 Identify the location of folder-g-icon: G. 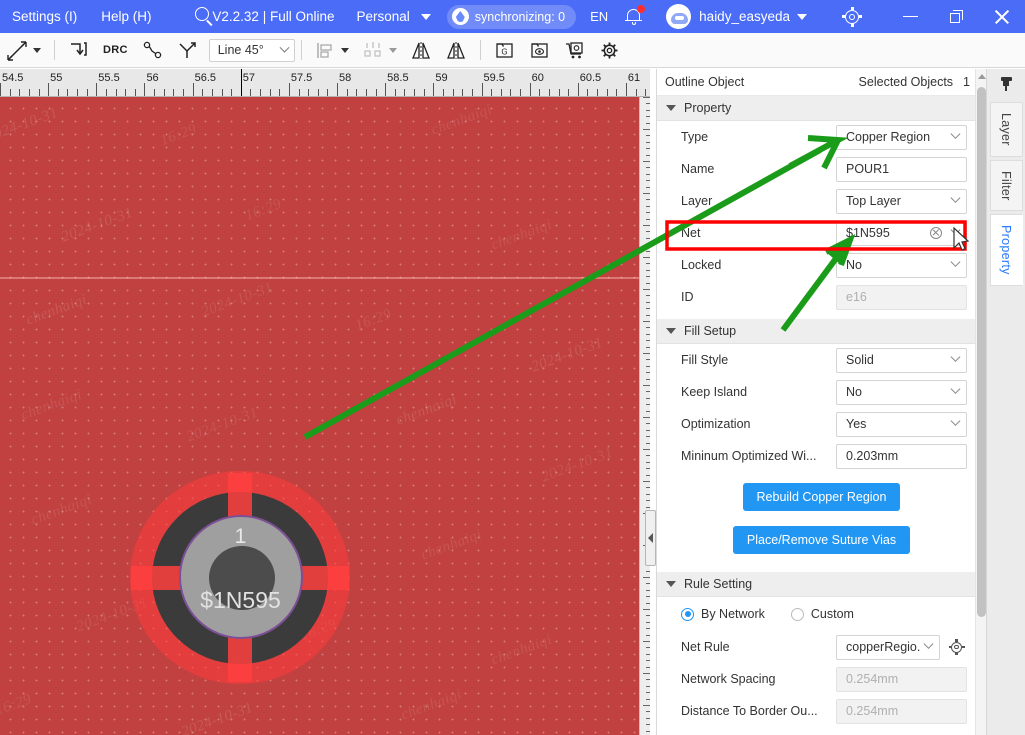
(504, 50).